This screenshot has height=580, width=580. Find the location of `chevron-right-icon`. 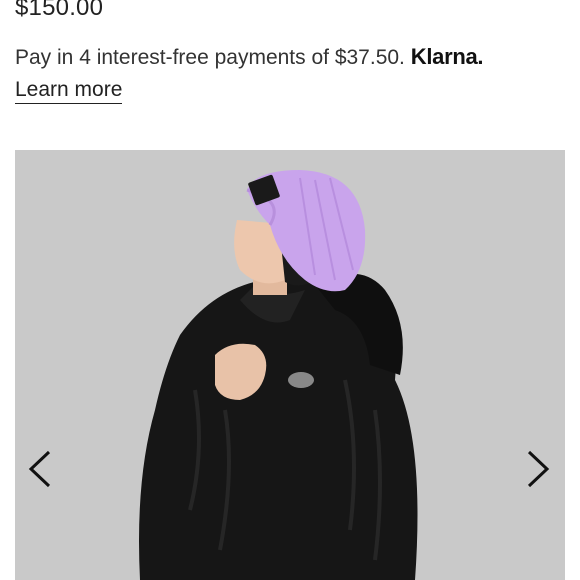

chevron-right-icon is located at coordinates (538, 469).